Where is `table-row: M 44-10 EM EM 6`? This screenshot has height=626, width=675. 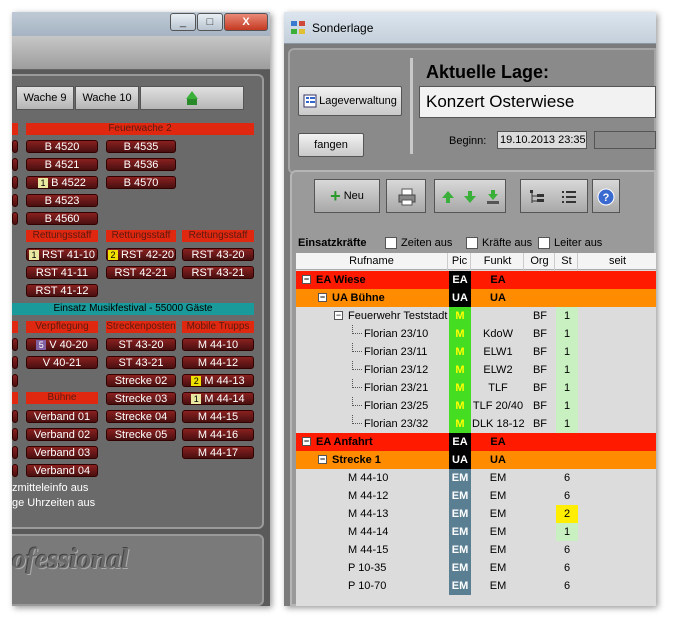
table-row: M 44-10 EM EM 6 is located at coordinates (476, 478).